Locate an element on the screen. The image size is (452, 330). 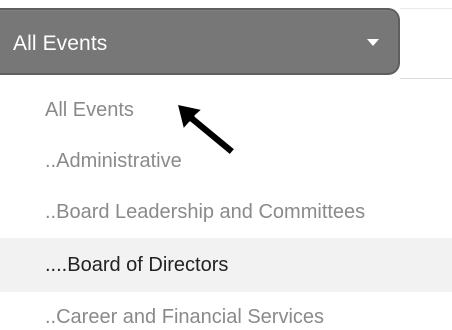
caret-down-icon is located at coordinates (373, 42).